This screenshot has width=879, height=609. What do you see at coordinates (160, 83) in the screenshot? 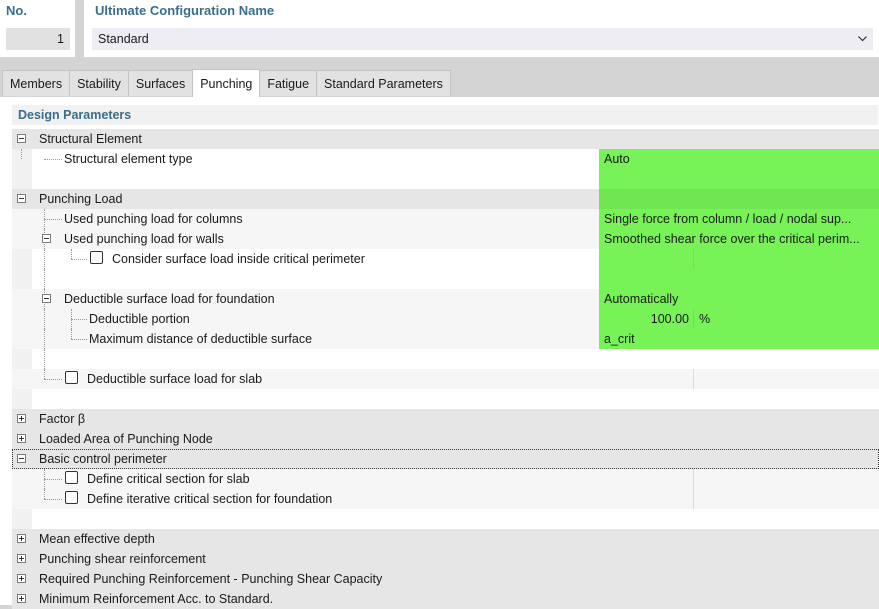
I see `tab-surfaces: Surfaces` at bounding box center [160, 83].